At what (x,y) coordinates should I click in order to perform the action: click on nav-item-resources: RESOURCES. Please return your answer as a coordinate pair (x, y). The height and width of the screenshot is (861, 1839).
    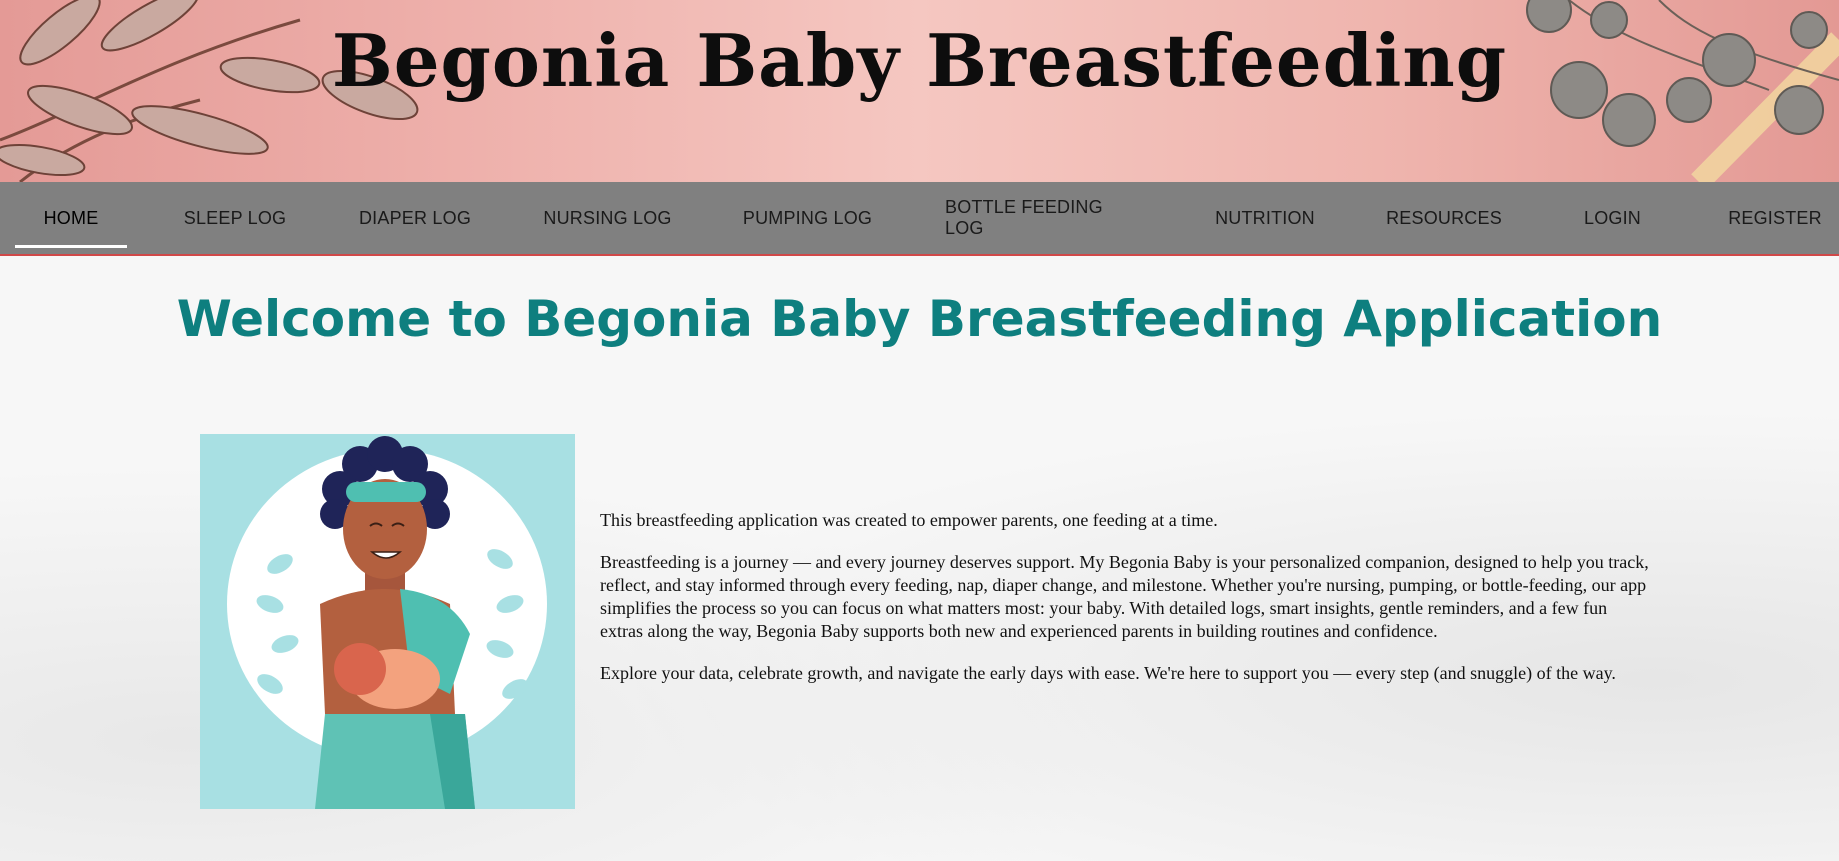
    Looking at the image, I should click on (1444, 218).